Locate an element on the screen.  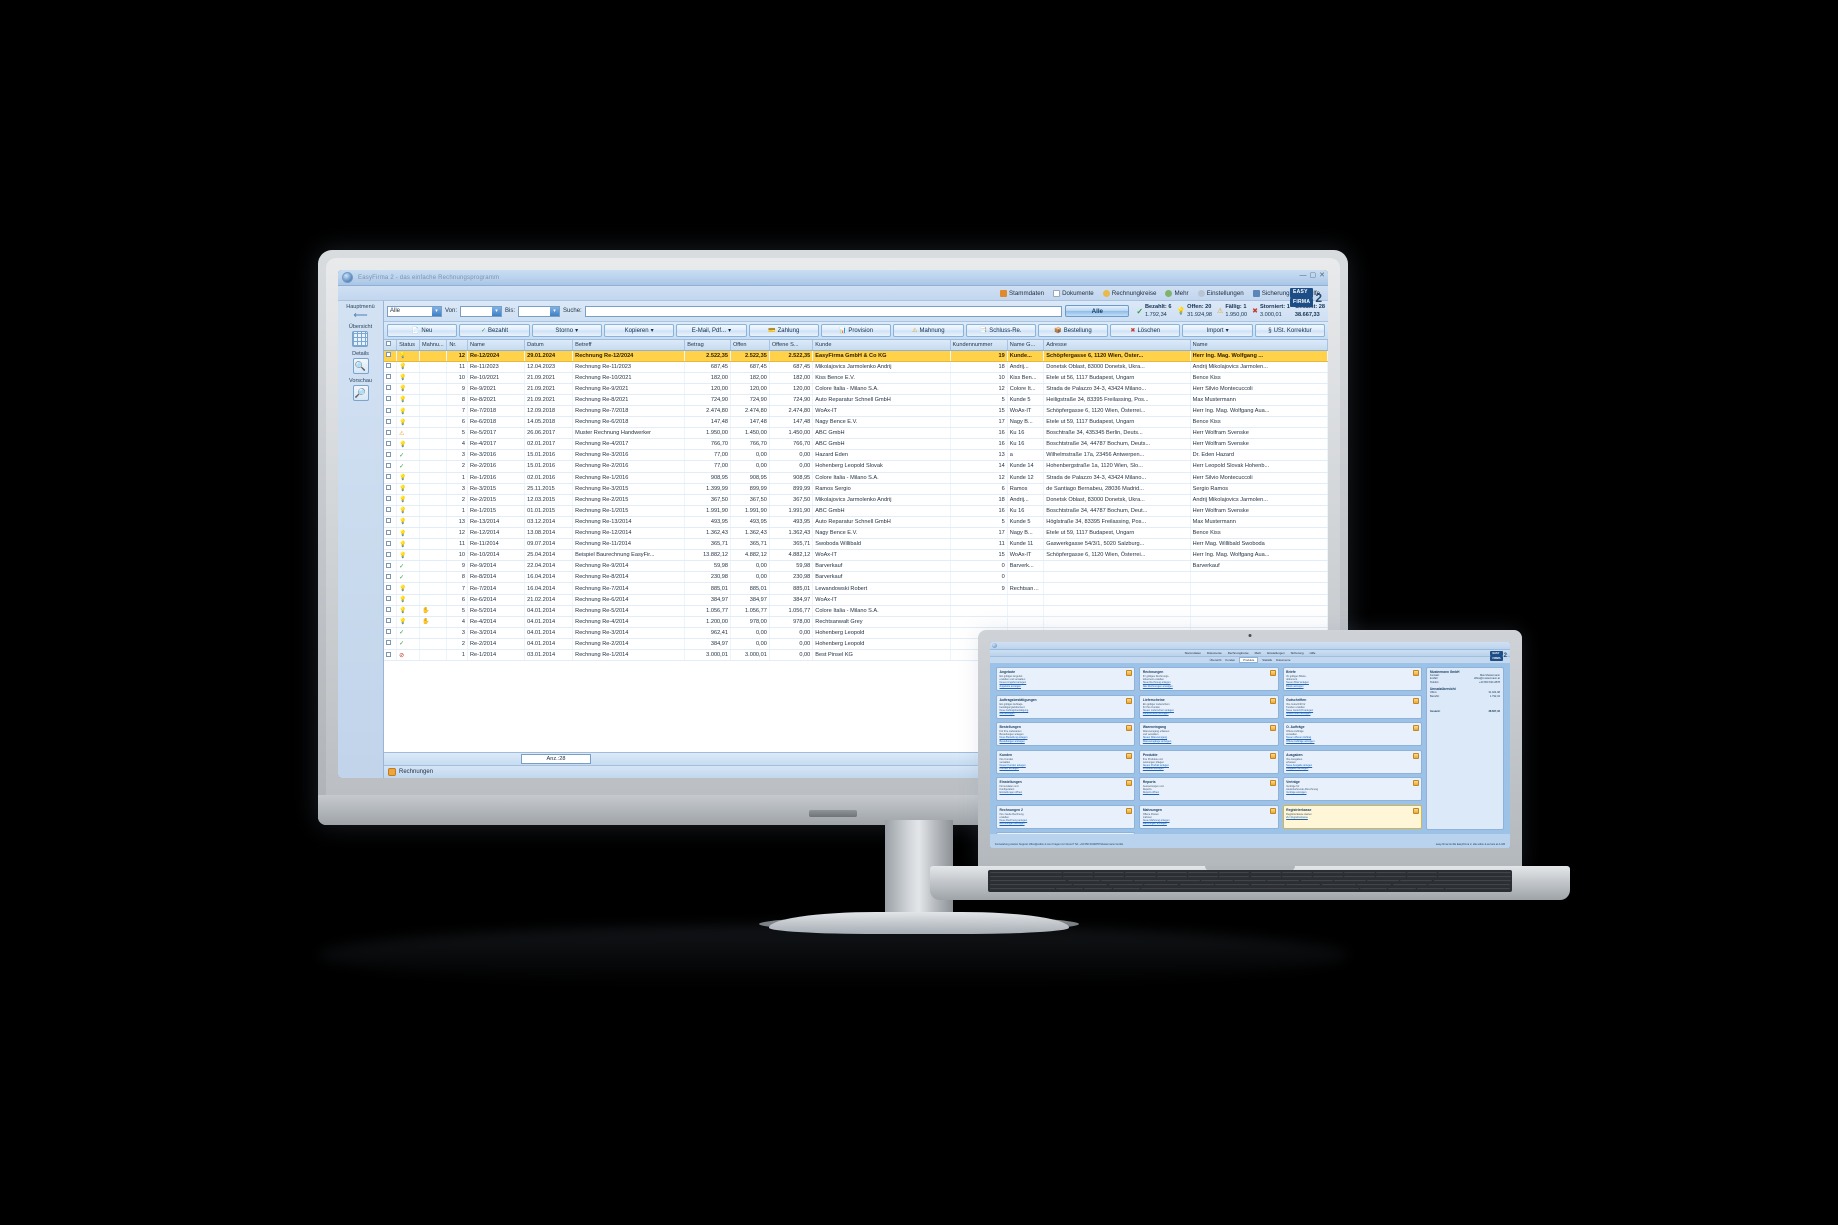
toolbar-button-zahlung: 💳 Zahlung is located at coordinates (783, 330).